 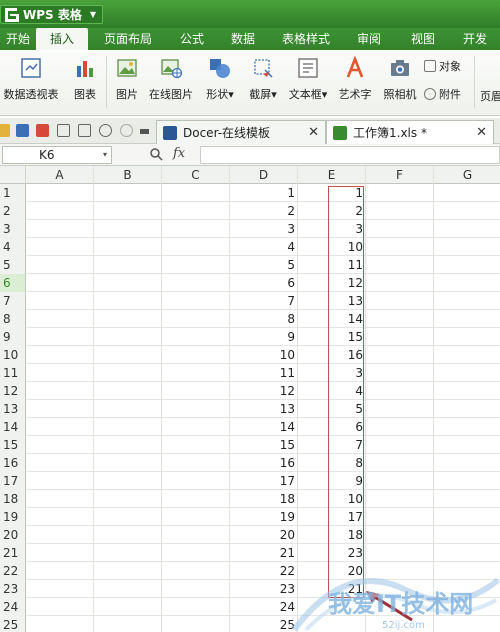 I want to click on tab-workbook: 工作簿1.xls * ✕, so click(x=410, y=132).